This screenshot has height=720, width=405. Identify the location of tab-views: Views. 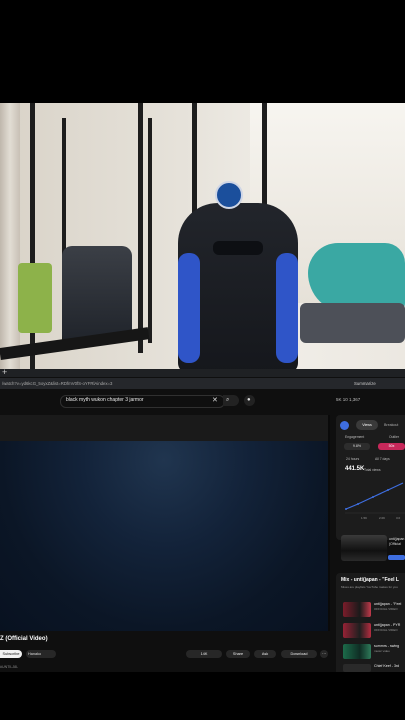
(367, 425).